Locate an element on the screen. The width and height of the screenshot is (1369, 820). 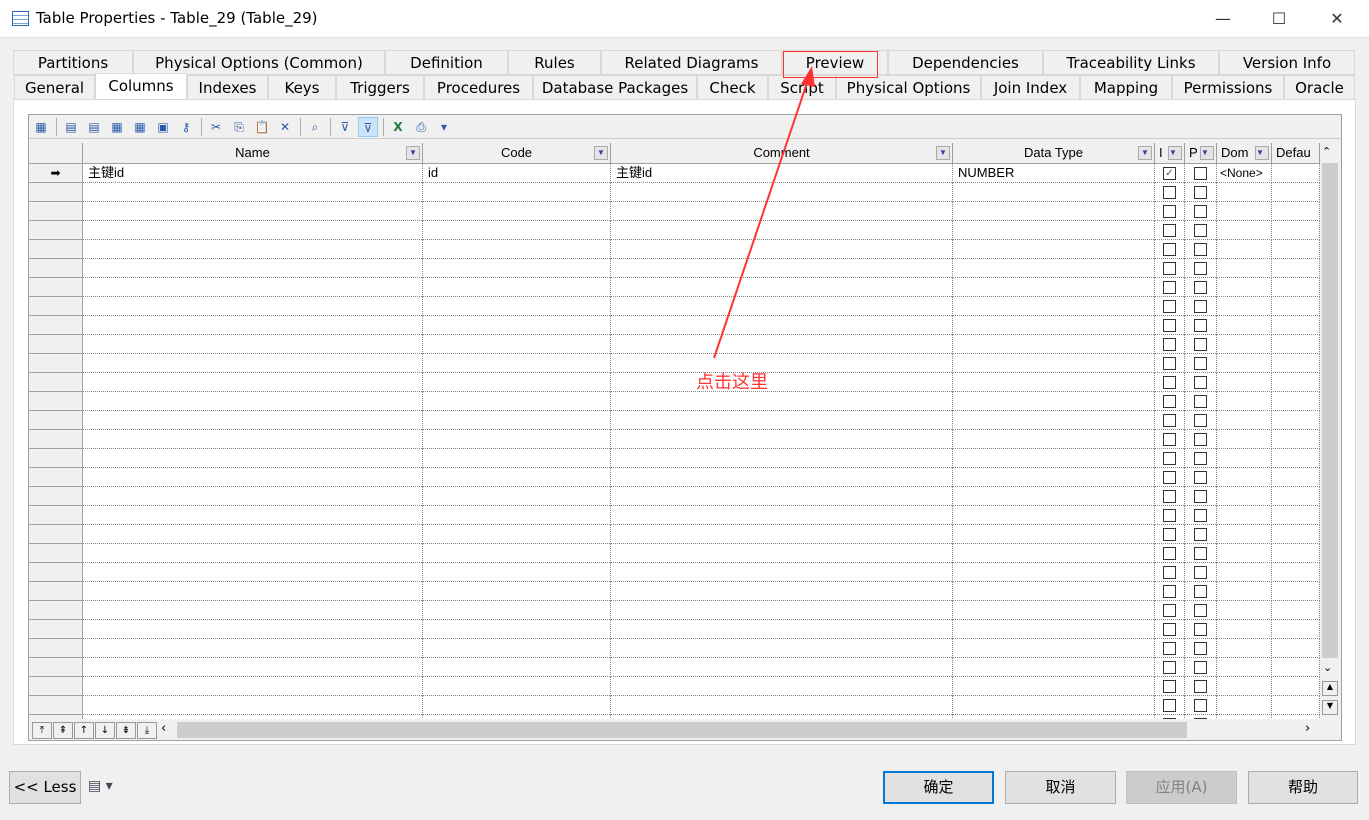
ok-button: 确定 is located at coordinates (938, 787).